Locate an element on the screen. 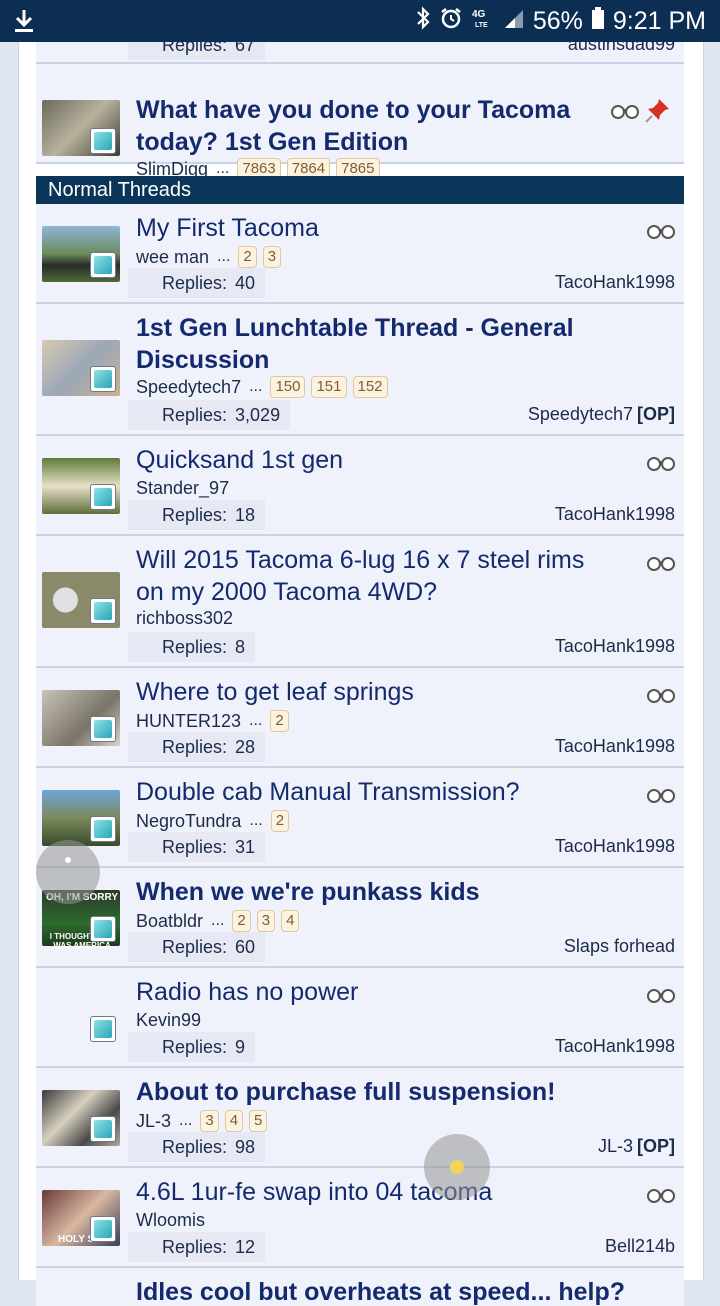 The image size is (720, 1306). thread-author: Wloomis is located at coordinates (170, 1220).